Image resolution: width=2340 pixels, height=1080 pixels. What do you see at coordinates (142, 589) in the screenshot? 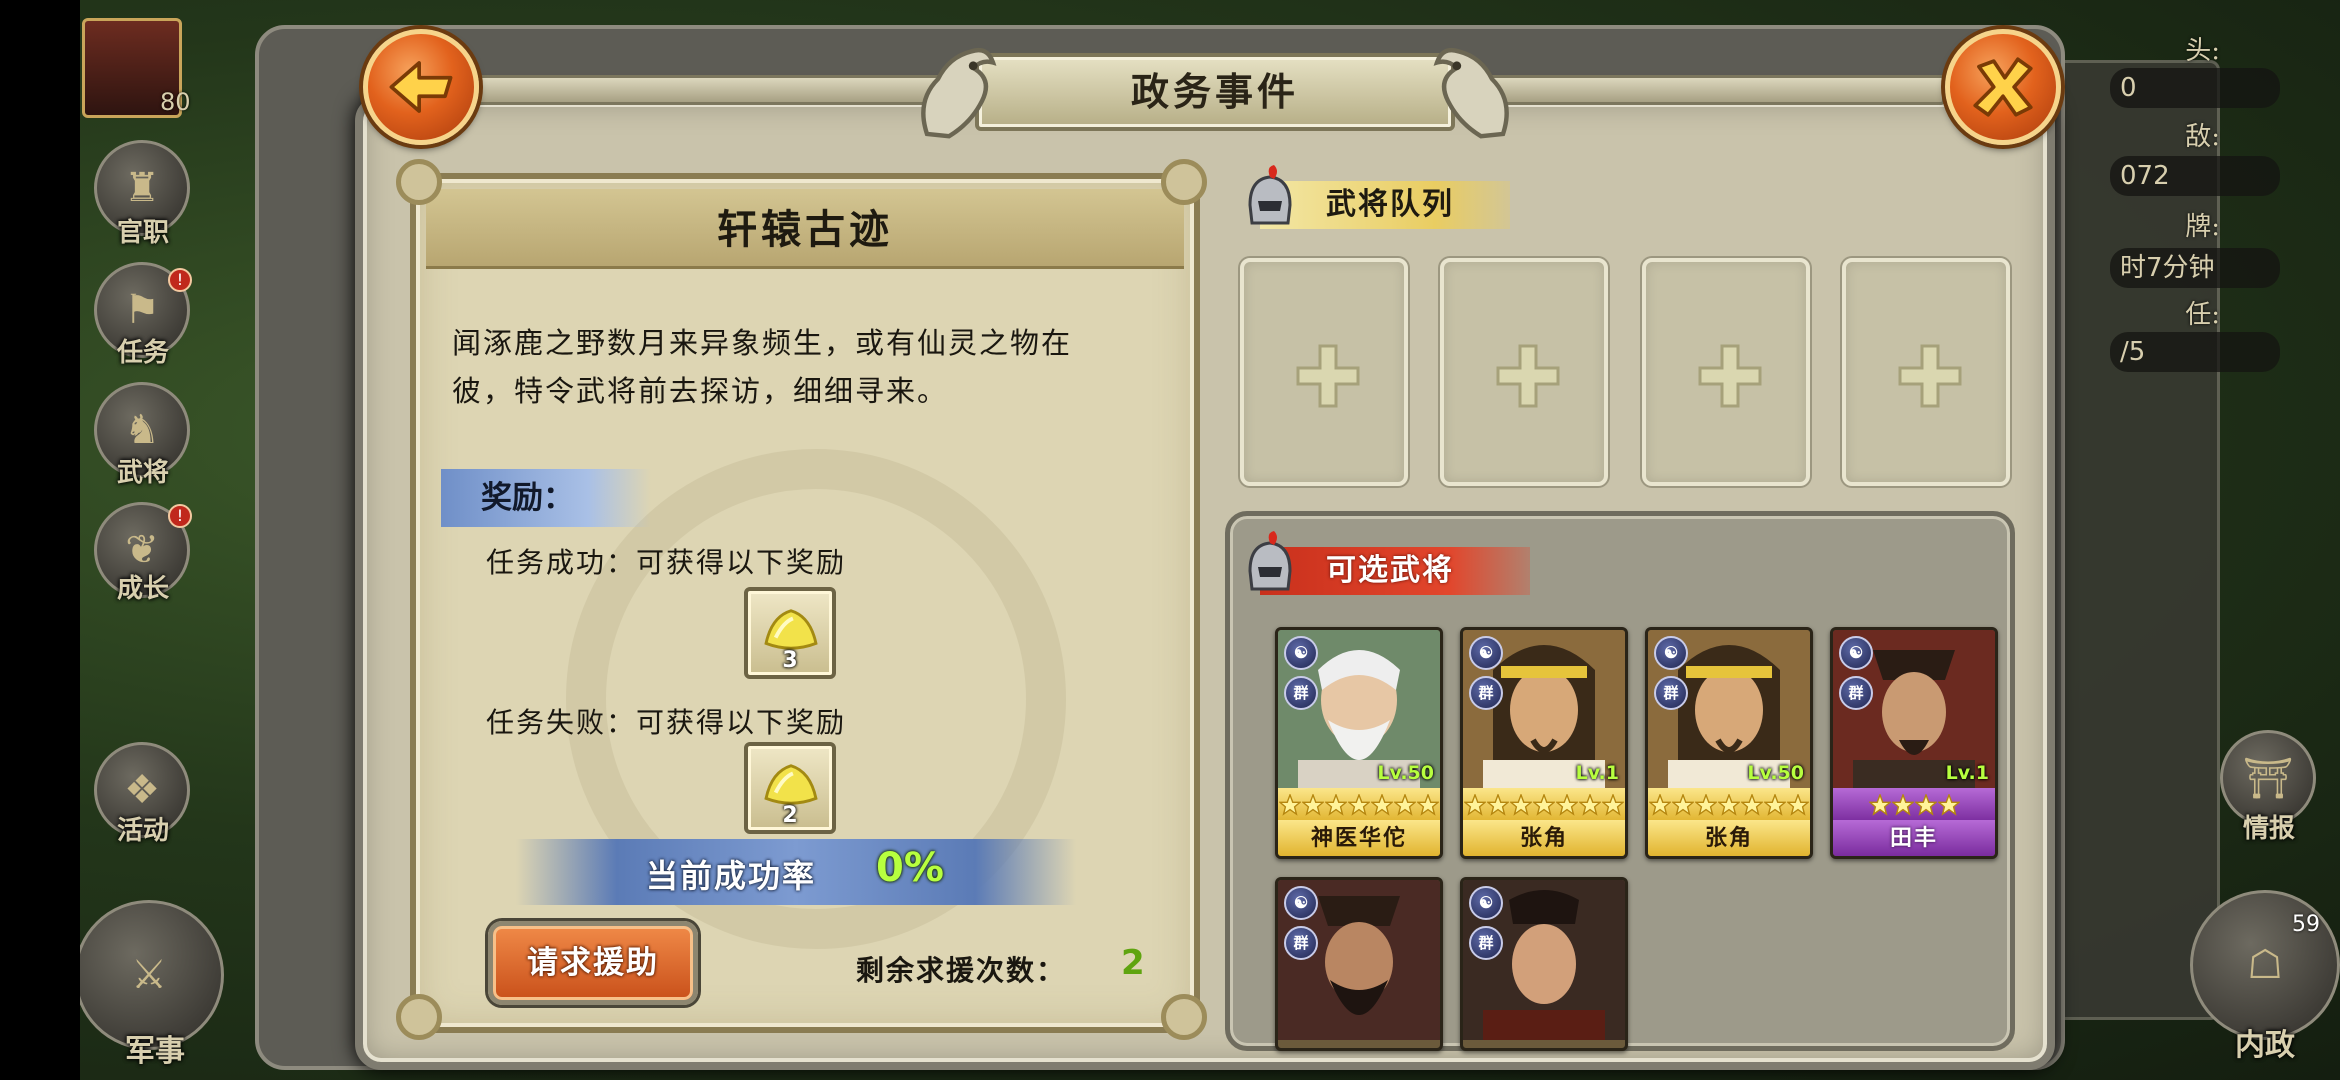
I see `menu-growth-label: 成长` at bounding box center [142, 589].